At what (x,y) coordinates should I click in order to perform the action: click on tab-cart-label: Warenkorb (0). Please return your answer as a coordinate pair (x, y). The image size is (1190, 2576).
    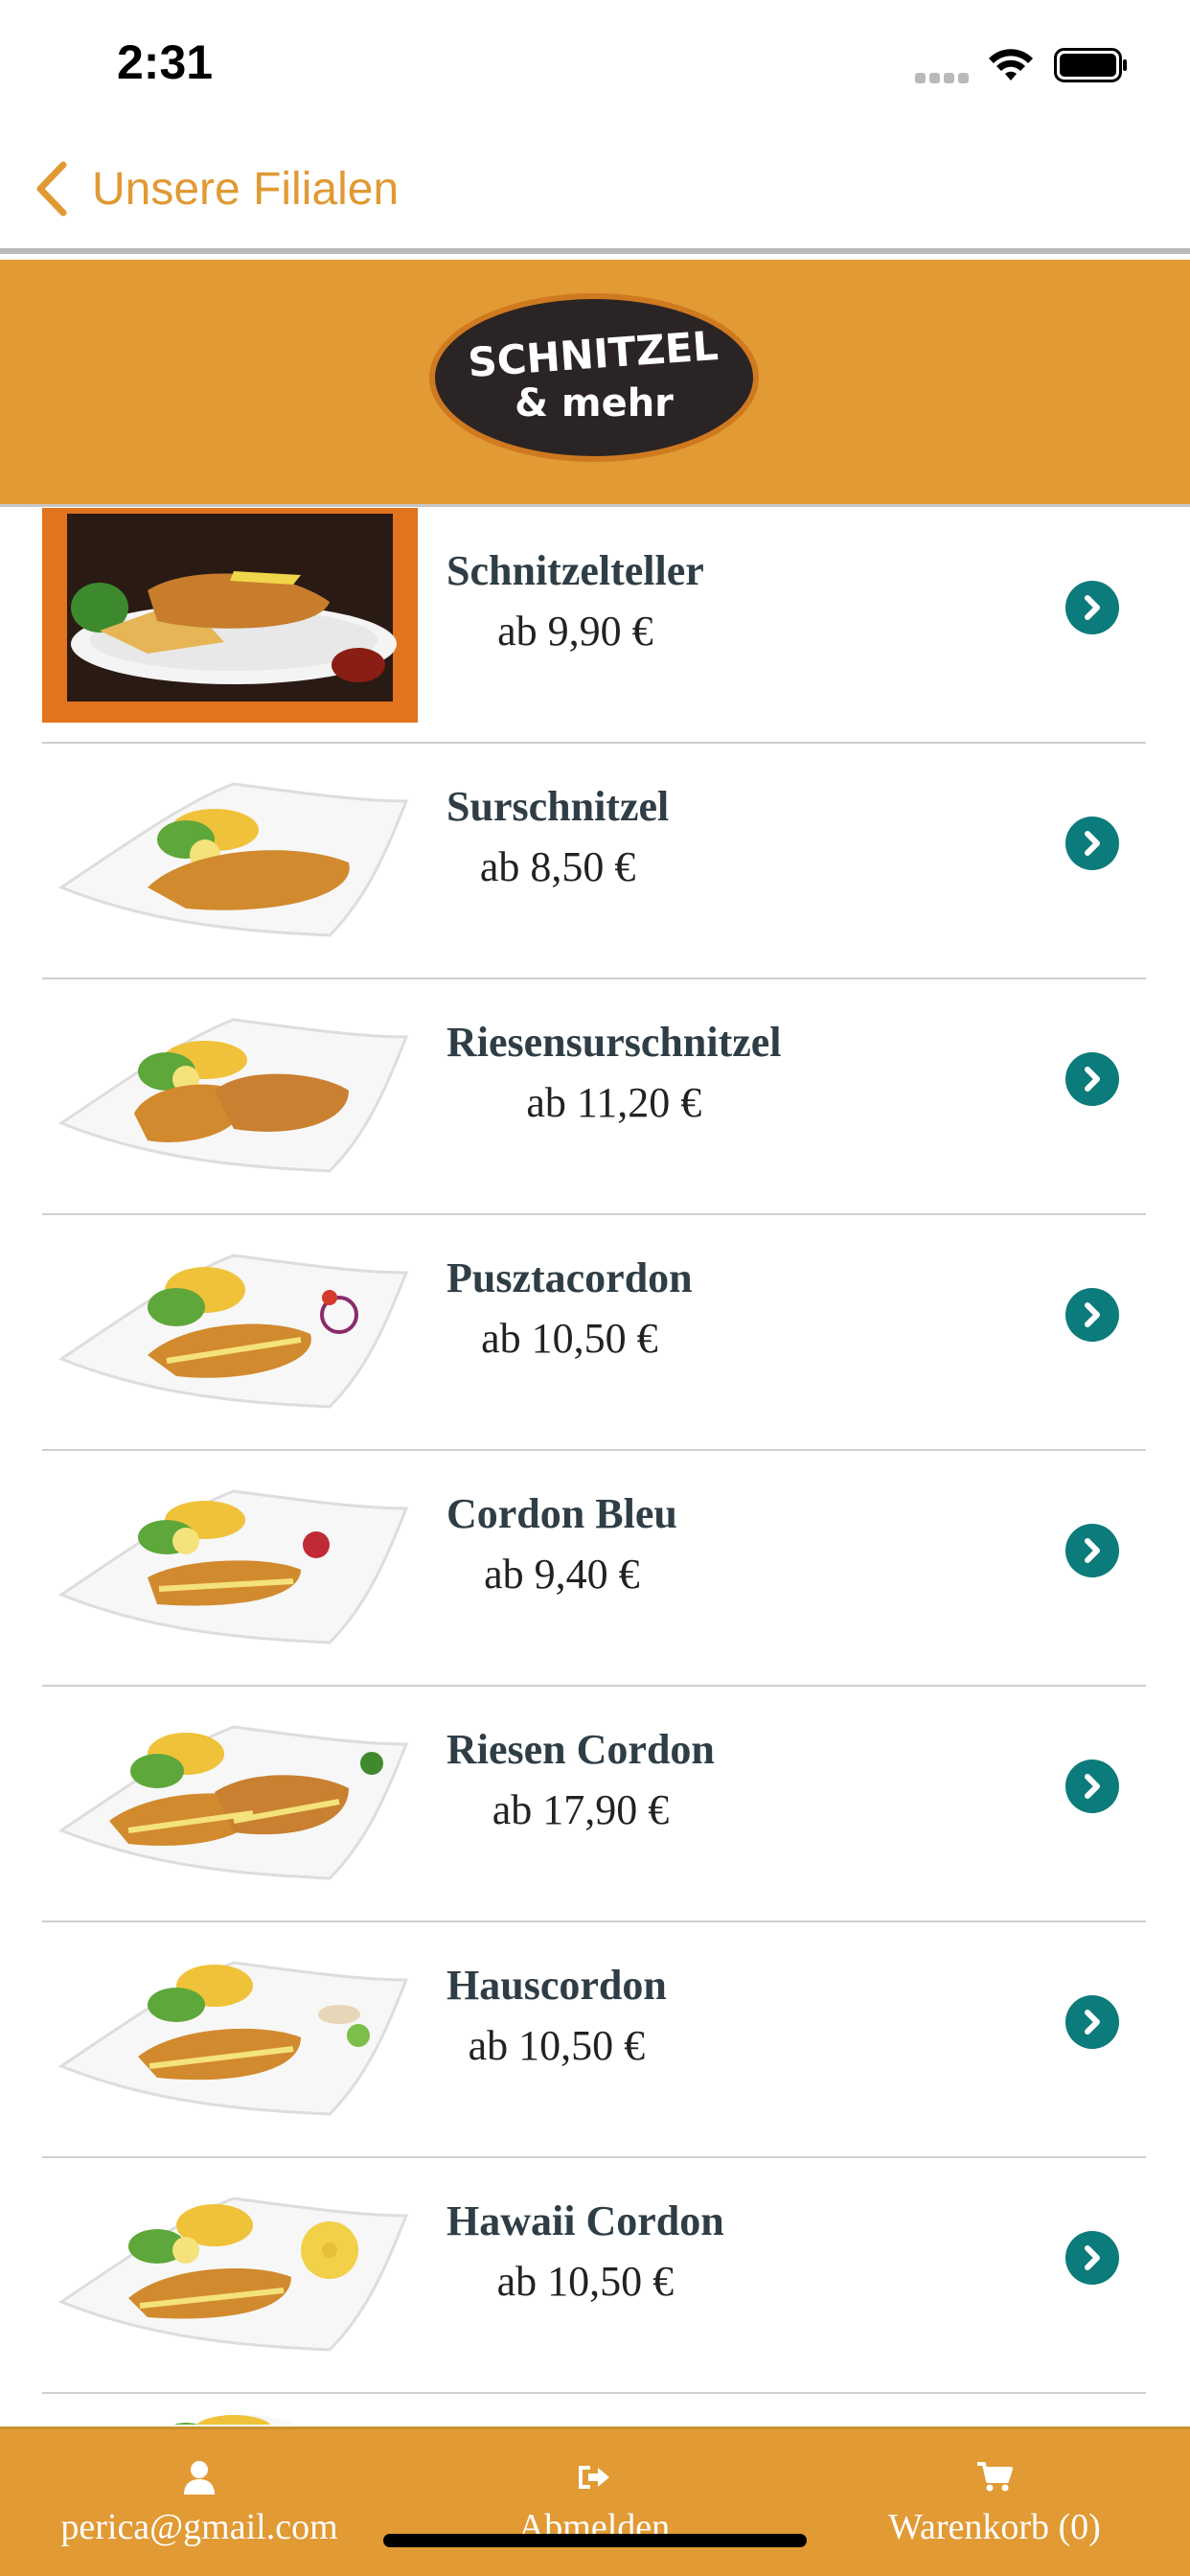
    Looking at the image, I should click on (995, 2527).